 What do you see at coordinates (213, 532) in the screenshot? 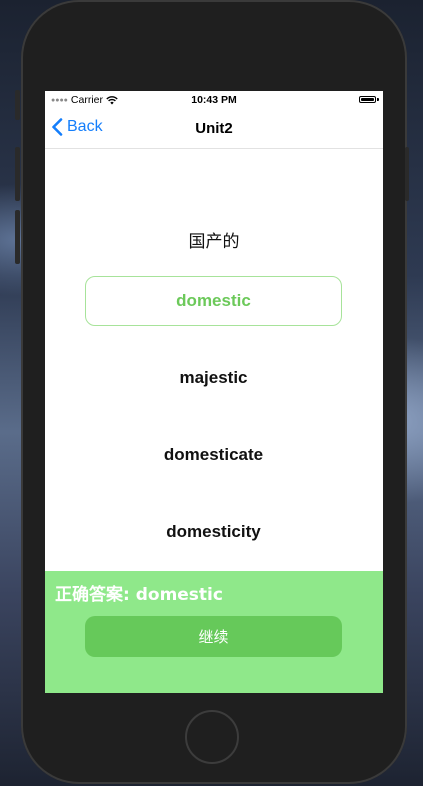
I see `option-domesticity: domesticity` at bounding box center [213, 532].